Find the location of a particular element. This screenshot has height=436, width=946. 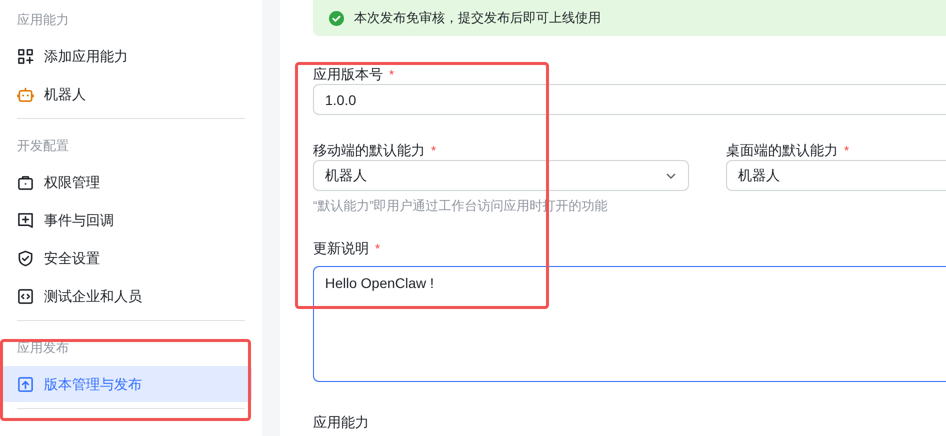

notice-text: 本次发布免审核，提交发布后即可上线使用 is located at coordinates (477, 18).